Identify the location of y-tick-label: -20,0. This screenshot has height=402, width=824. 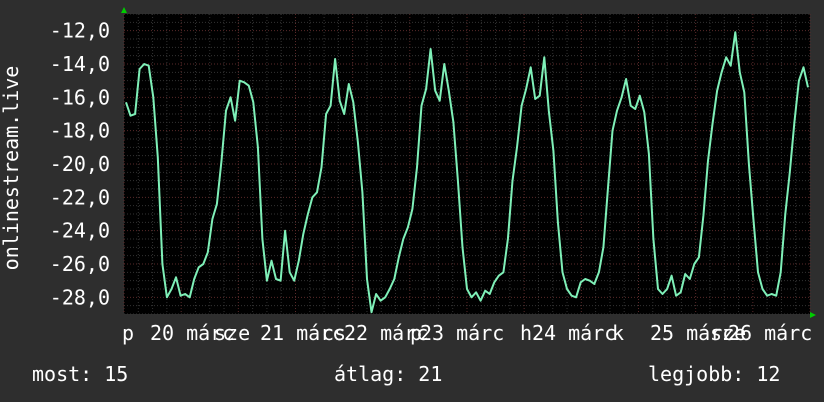
(80, 164).